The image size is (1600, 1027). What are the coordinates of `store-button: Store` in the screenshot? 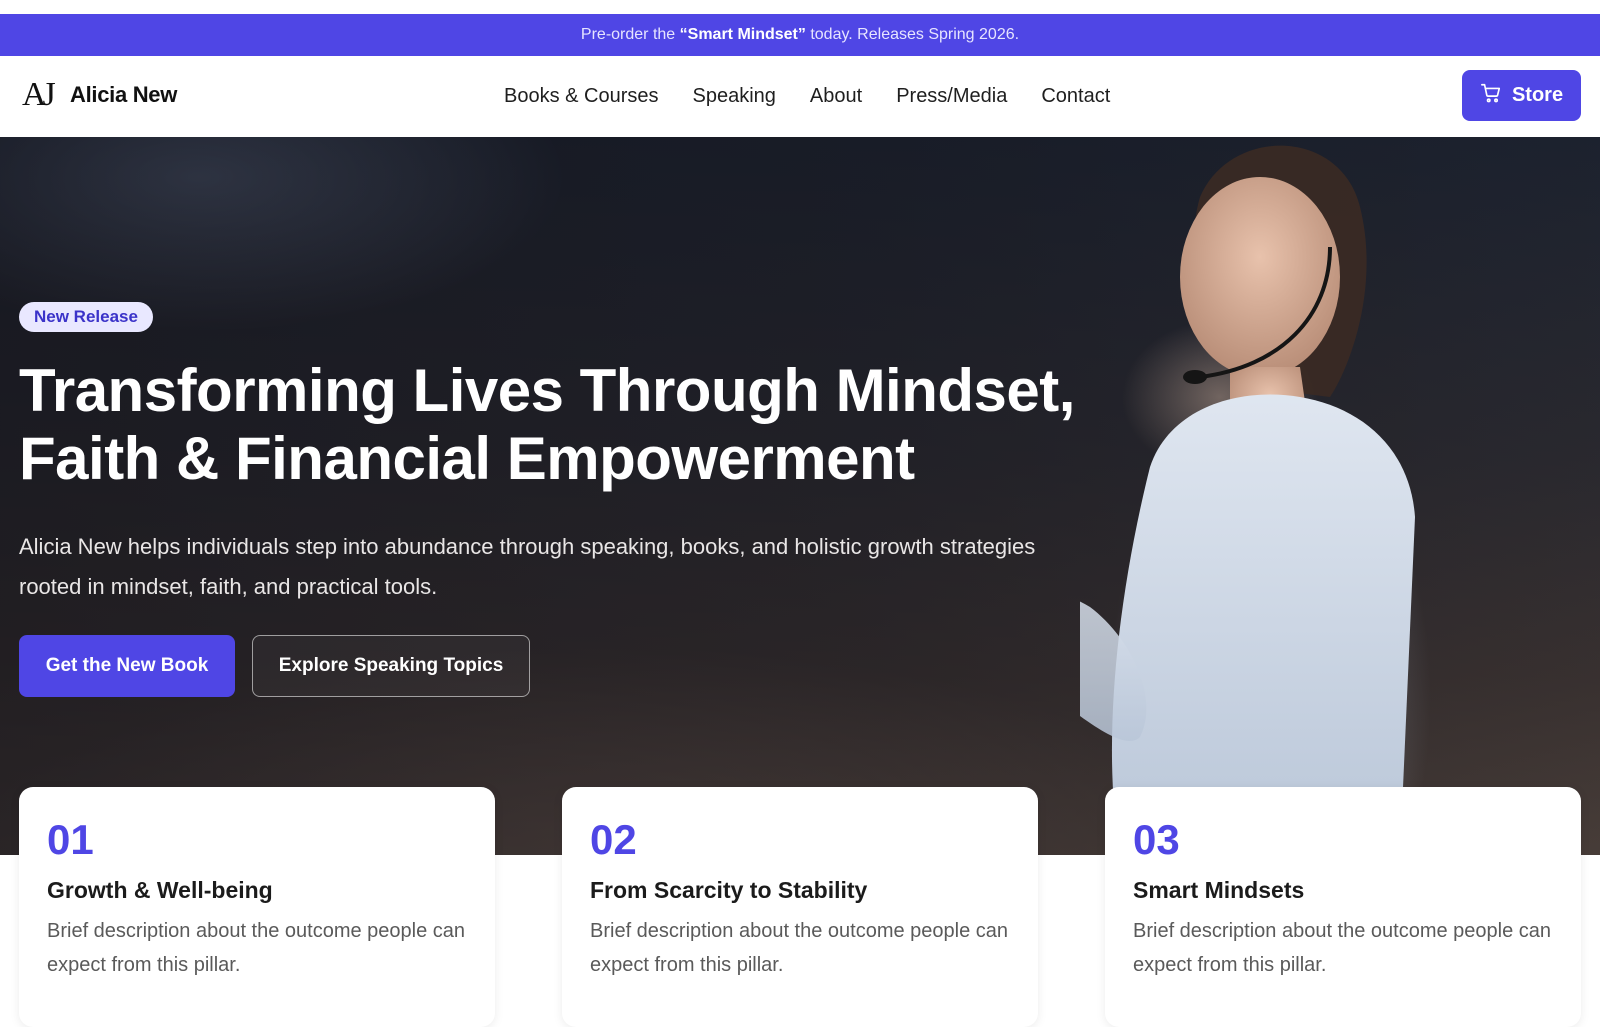 It's located at (1521, 95).